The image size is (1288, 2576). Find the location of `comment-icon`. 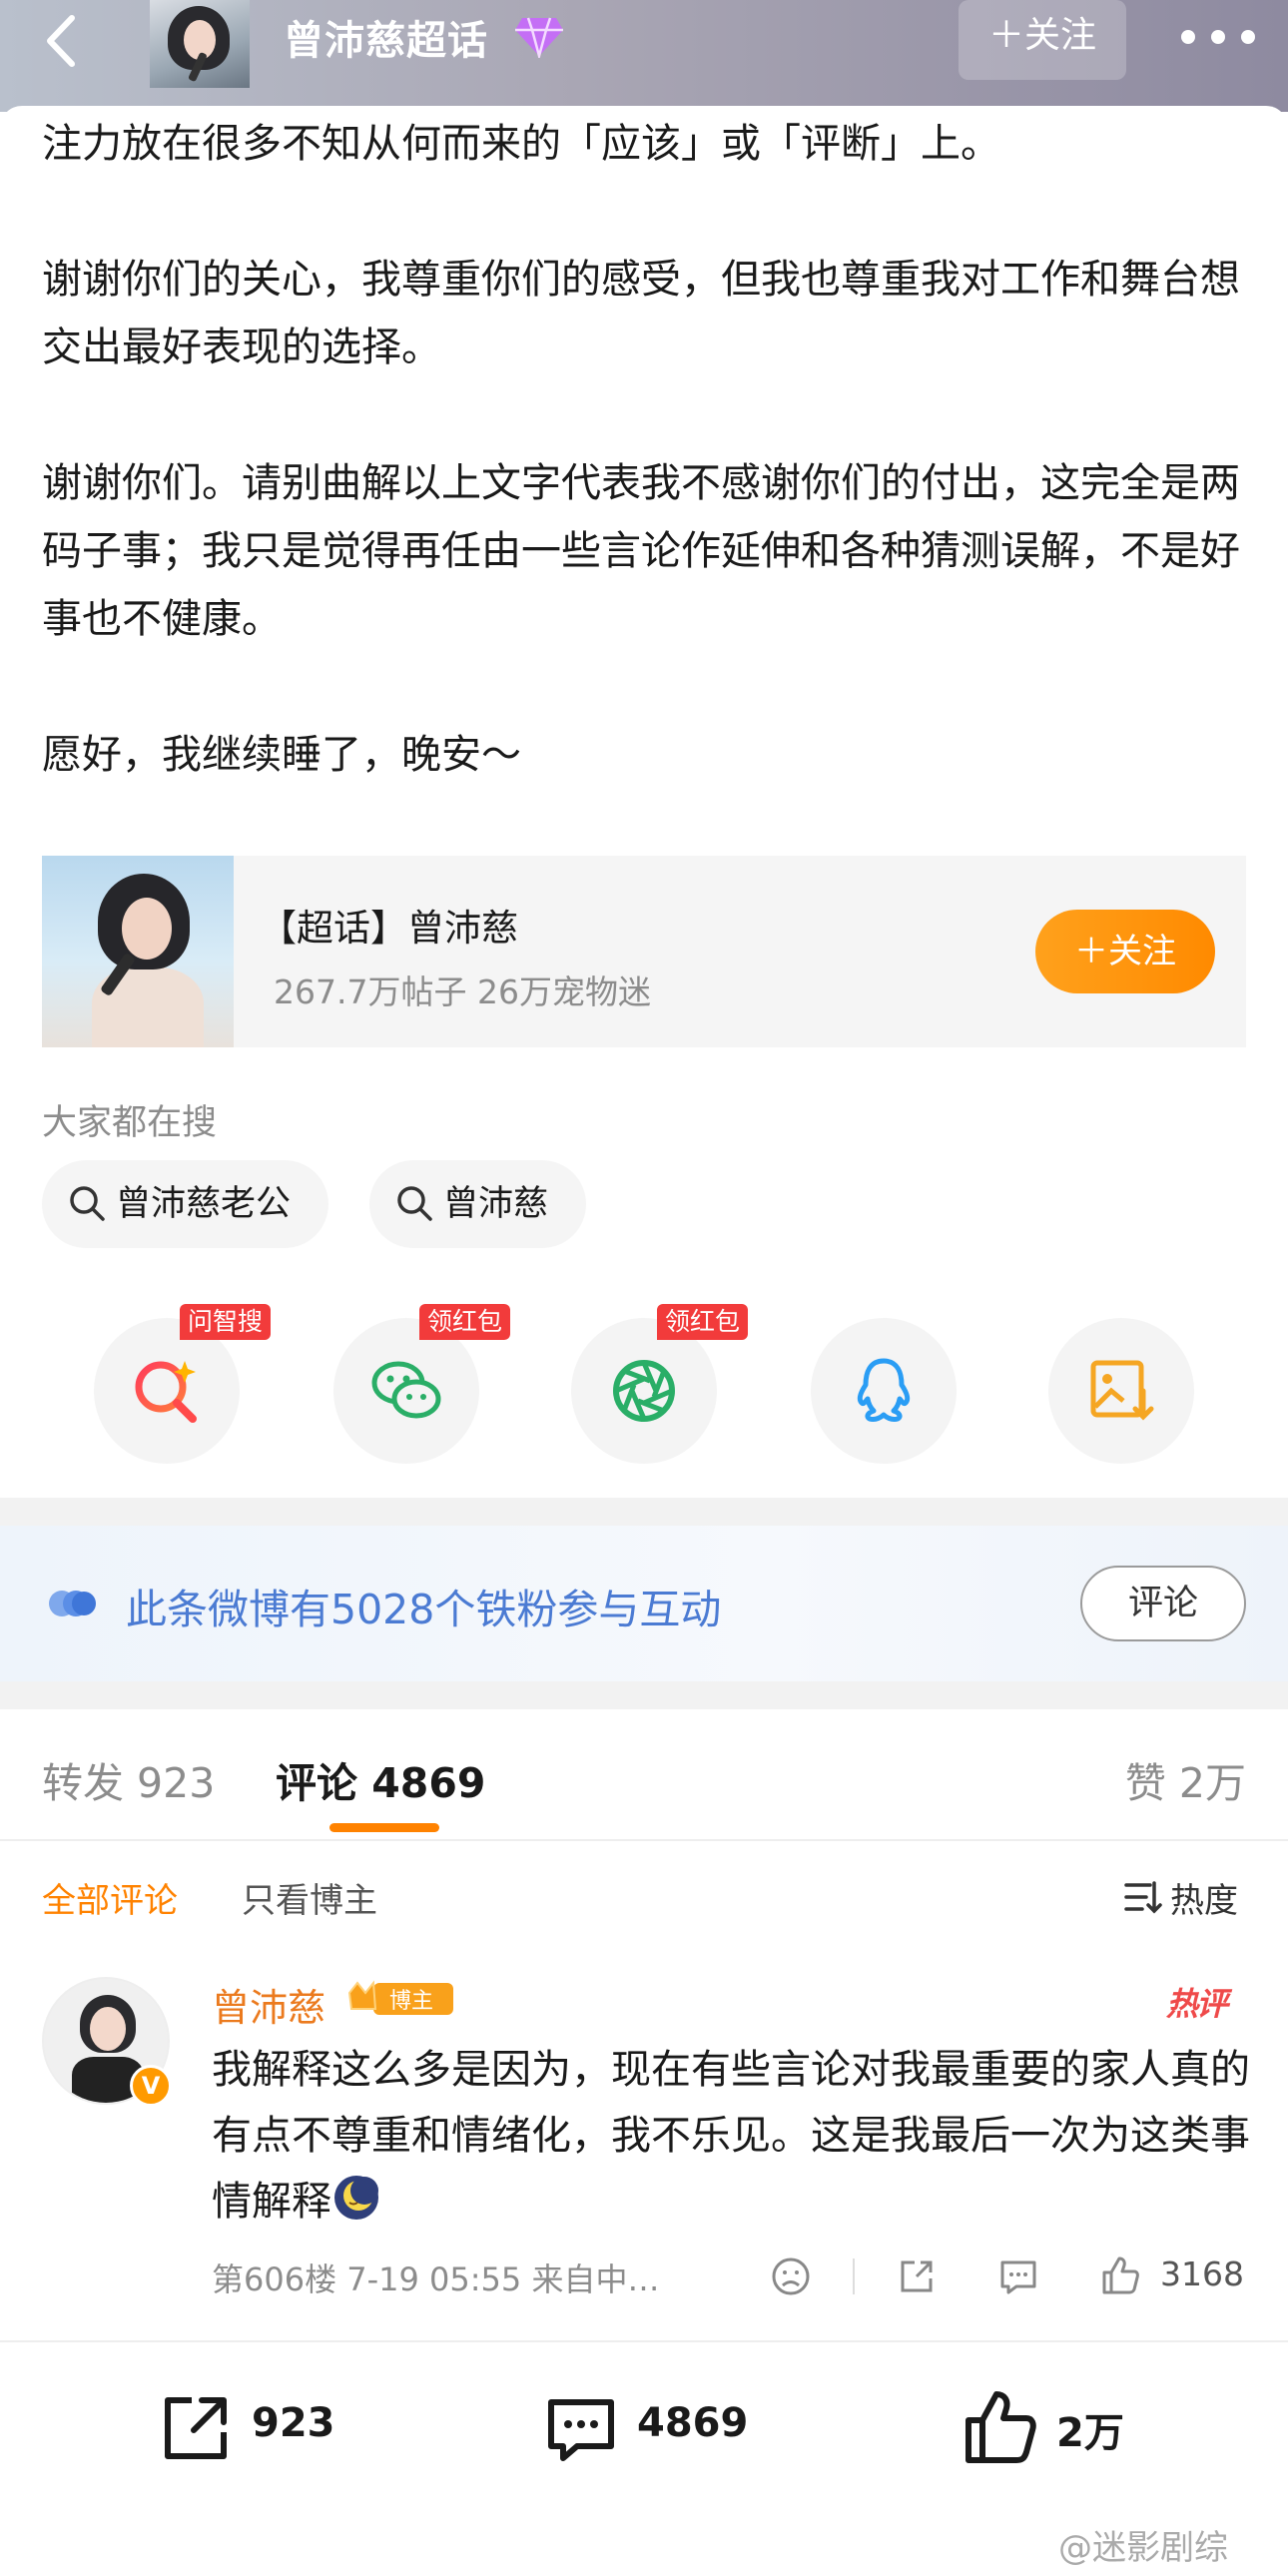

comment-icon is located at coordinates (581, 2430).